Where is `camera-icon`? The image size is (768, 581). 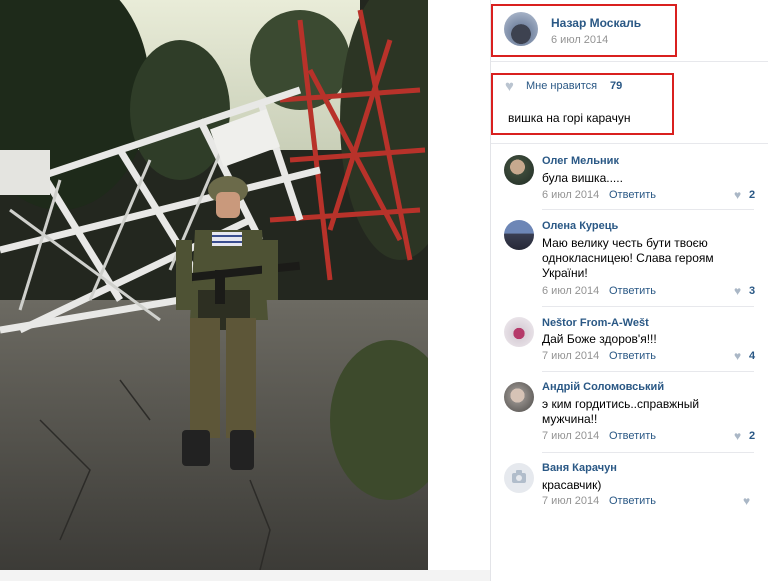 camera-icon is located at coordinates (519, 476).